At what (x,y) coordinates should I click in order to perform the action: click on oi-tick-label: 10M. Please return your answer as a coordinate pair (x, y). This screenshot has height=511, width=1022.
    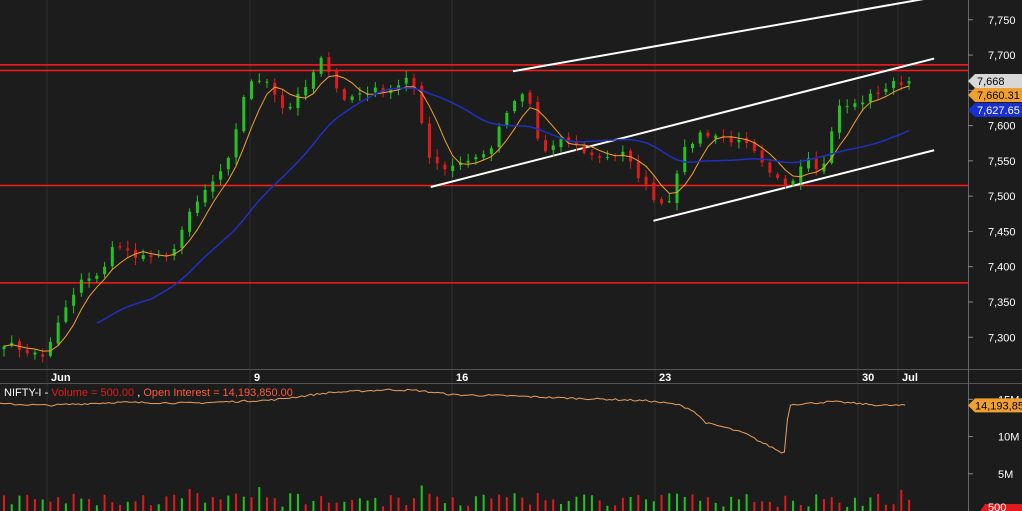
    Looking at the image, I should click on (1008, 438).